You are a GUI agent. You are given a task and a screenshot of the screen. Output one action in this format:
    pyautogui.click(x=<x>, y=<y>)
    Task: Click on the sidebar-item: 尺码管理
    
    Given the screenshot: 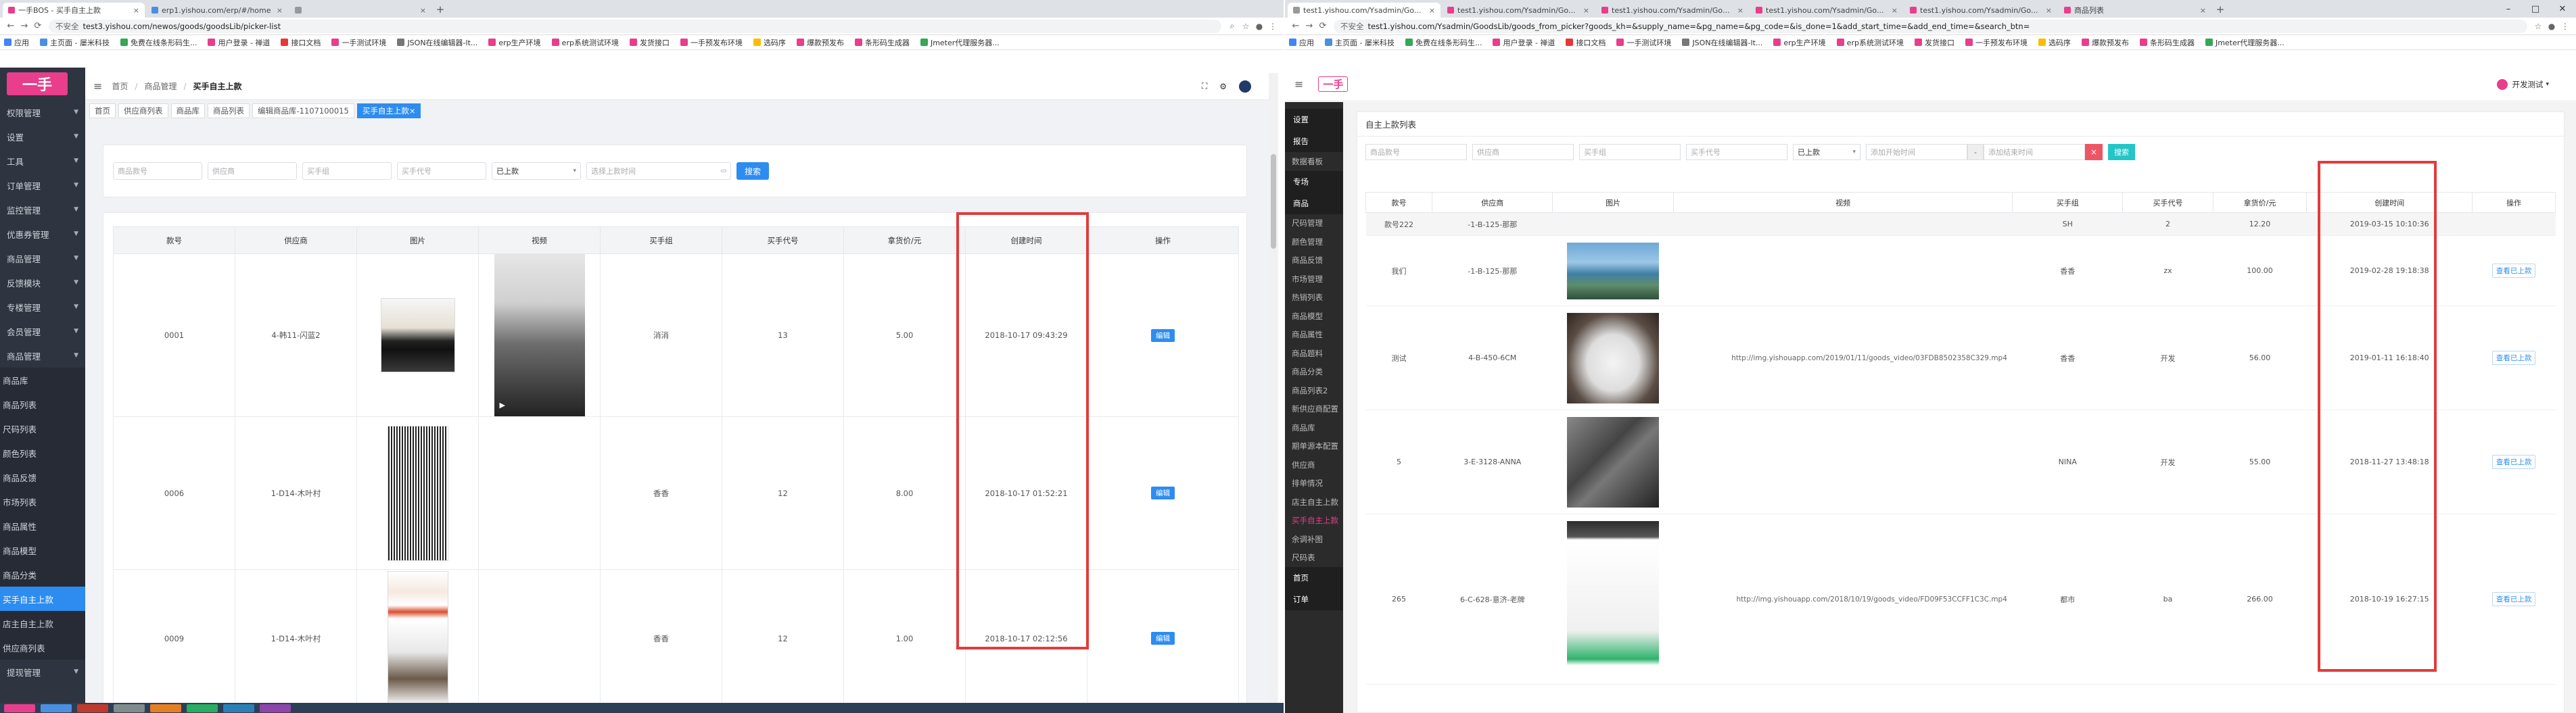 What is the action you would take?
    pyautogui.click(x=1314, y=223)
    